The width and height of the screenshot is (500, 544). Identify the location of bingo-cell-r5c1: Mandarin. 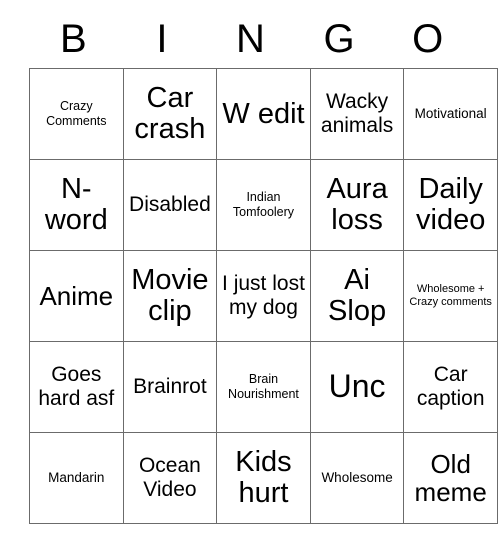
(76, 478).